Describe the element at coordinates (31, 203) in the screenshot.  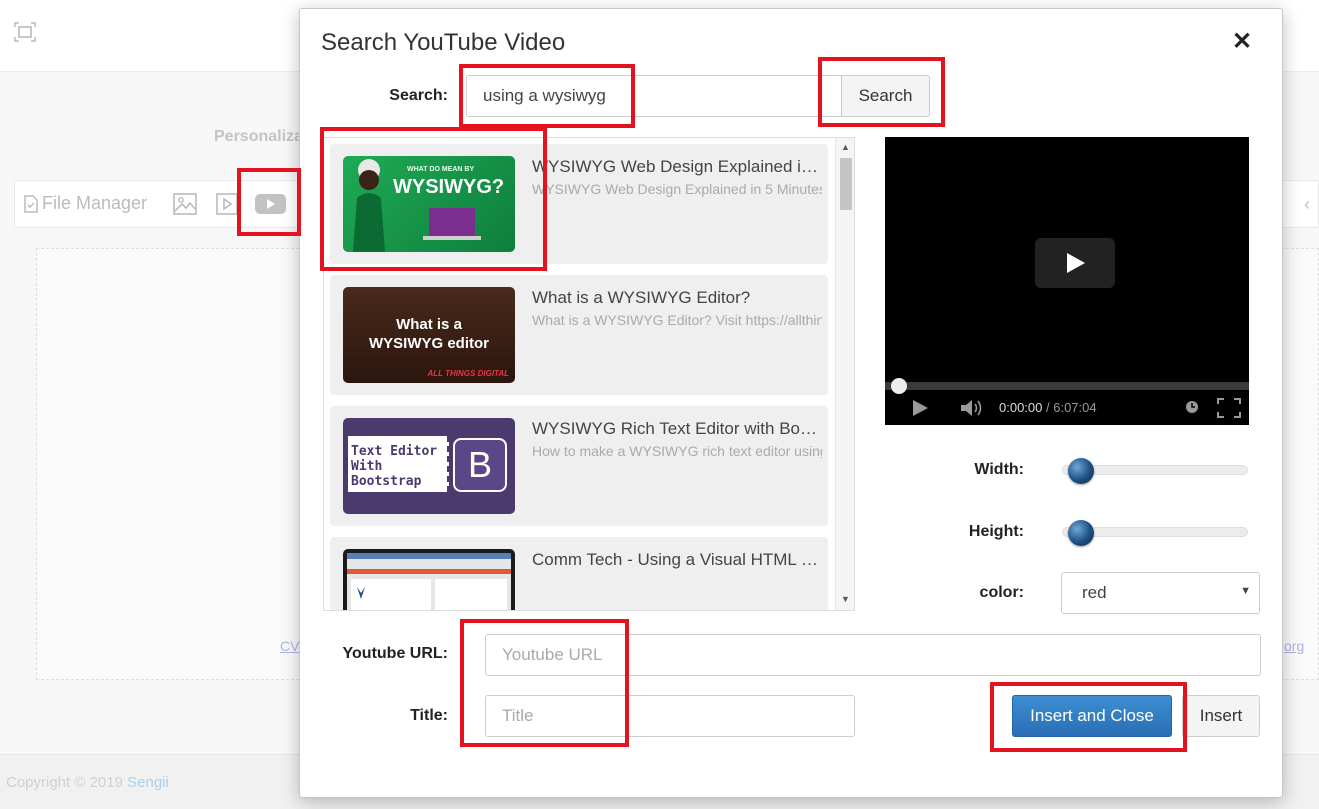
I see `file-icon` at that location.